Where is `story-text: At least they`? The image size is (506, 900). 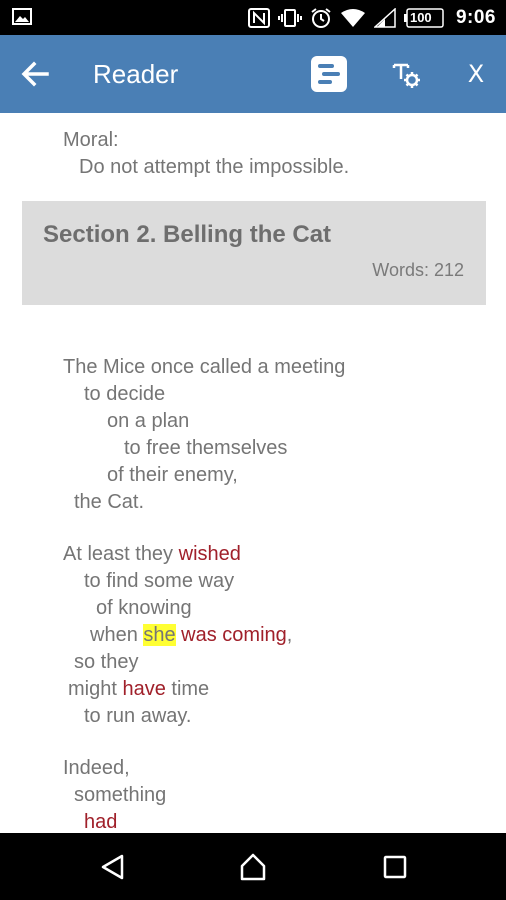 story-text: At least they is located at coordinates (121, 554).